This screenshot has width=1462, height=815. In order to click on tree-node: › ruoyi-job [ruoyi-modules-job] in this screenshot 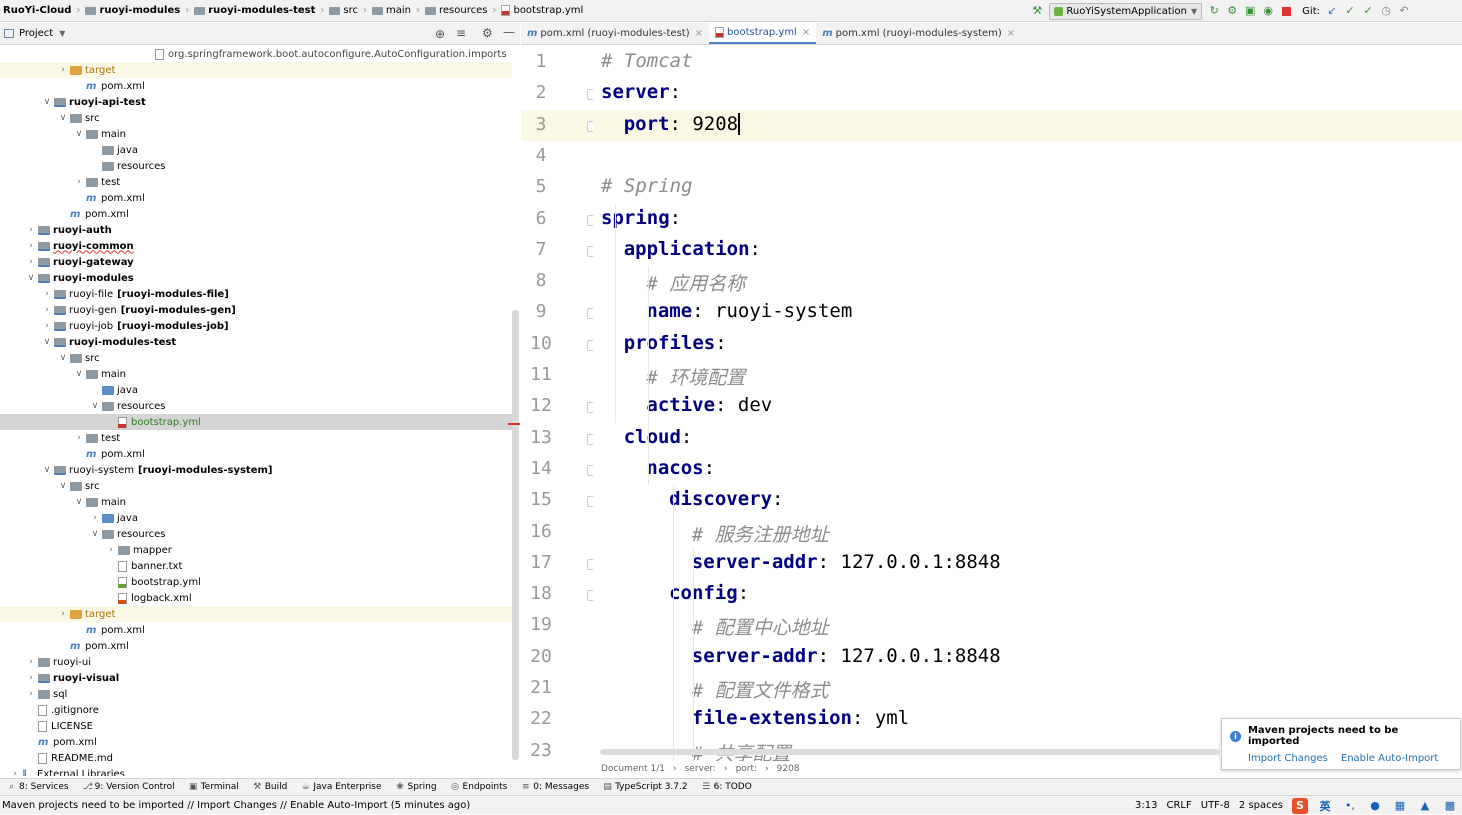, I will do `click(256, 326)`.